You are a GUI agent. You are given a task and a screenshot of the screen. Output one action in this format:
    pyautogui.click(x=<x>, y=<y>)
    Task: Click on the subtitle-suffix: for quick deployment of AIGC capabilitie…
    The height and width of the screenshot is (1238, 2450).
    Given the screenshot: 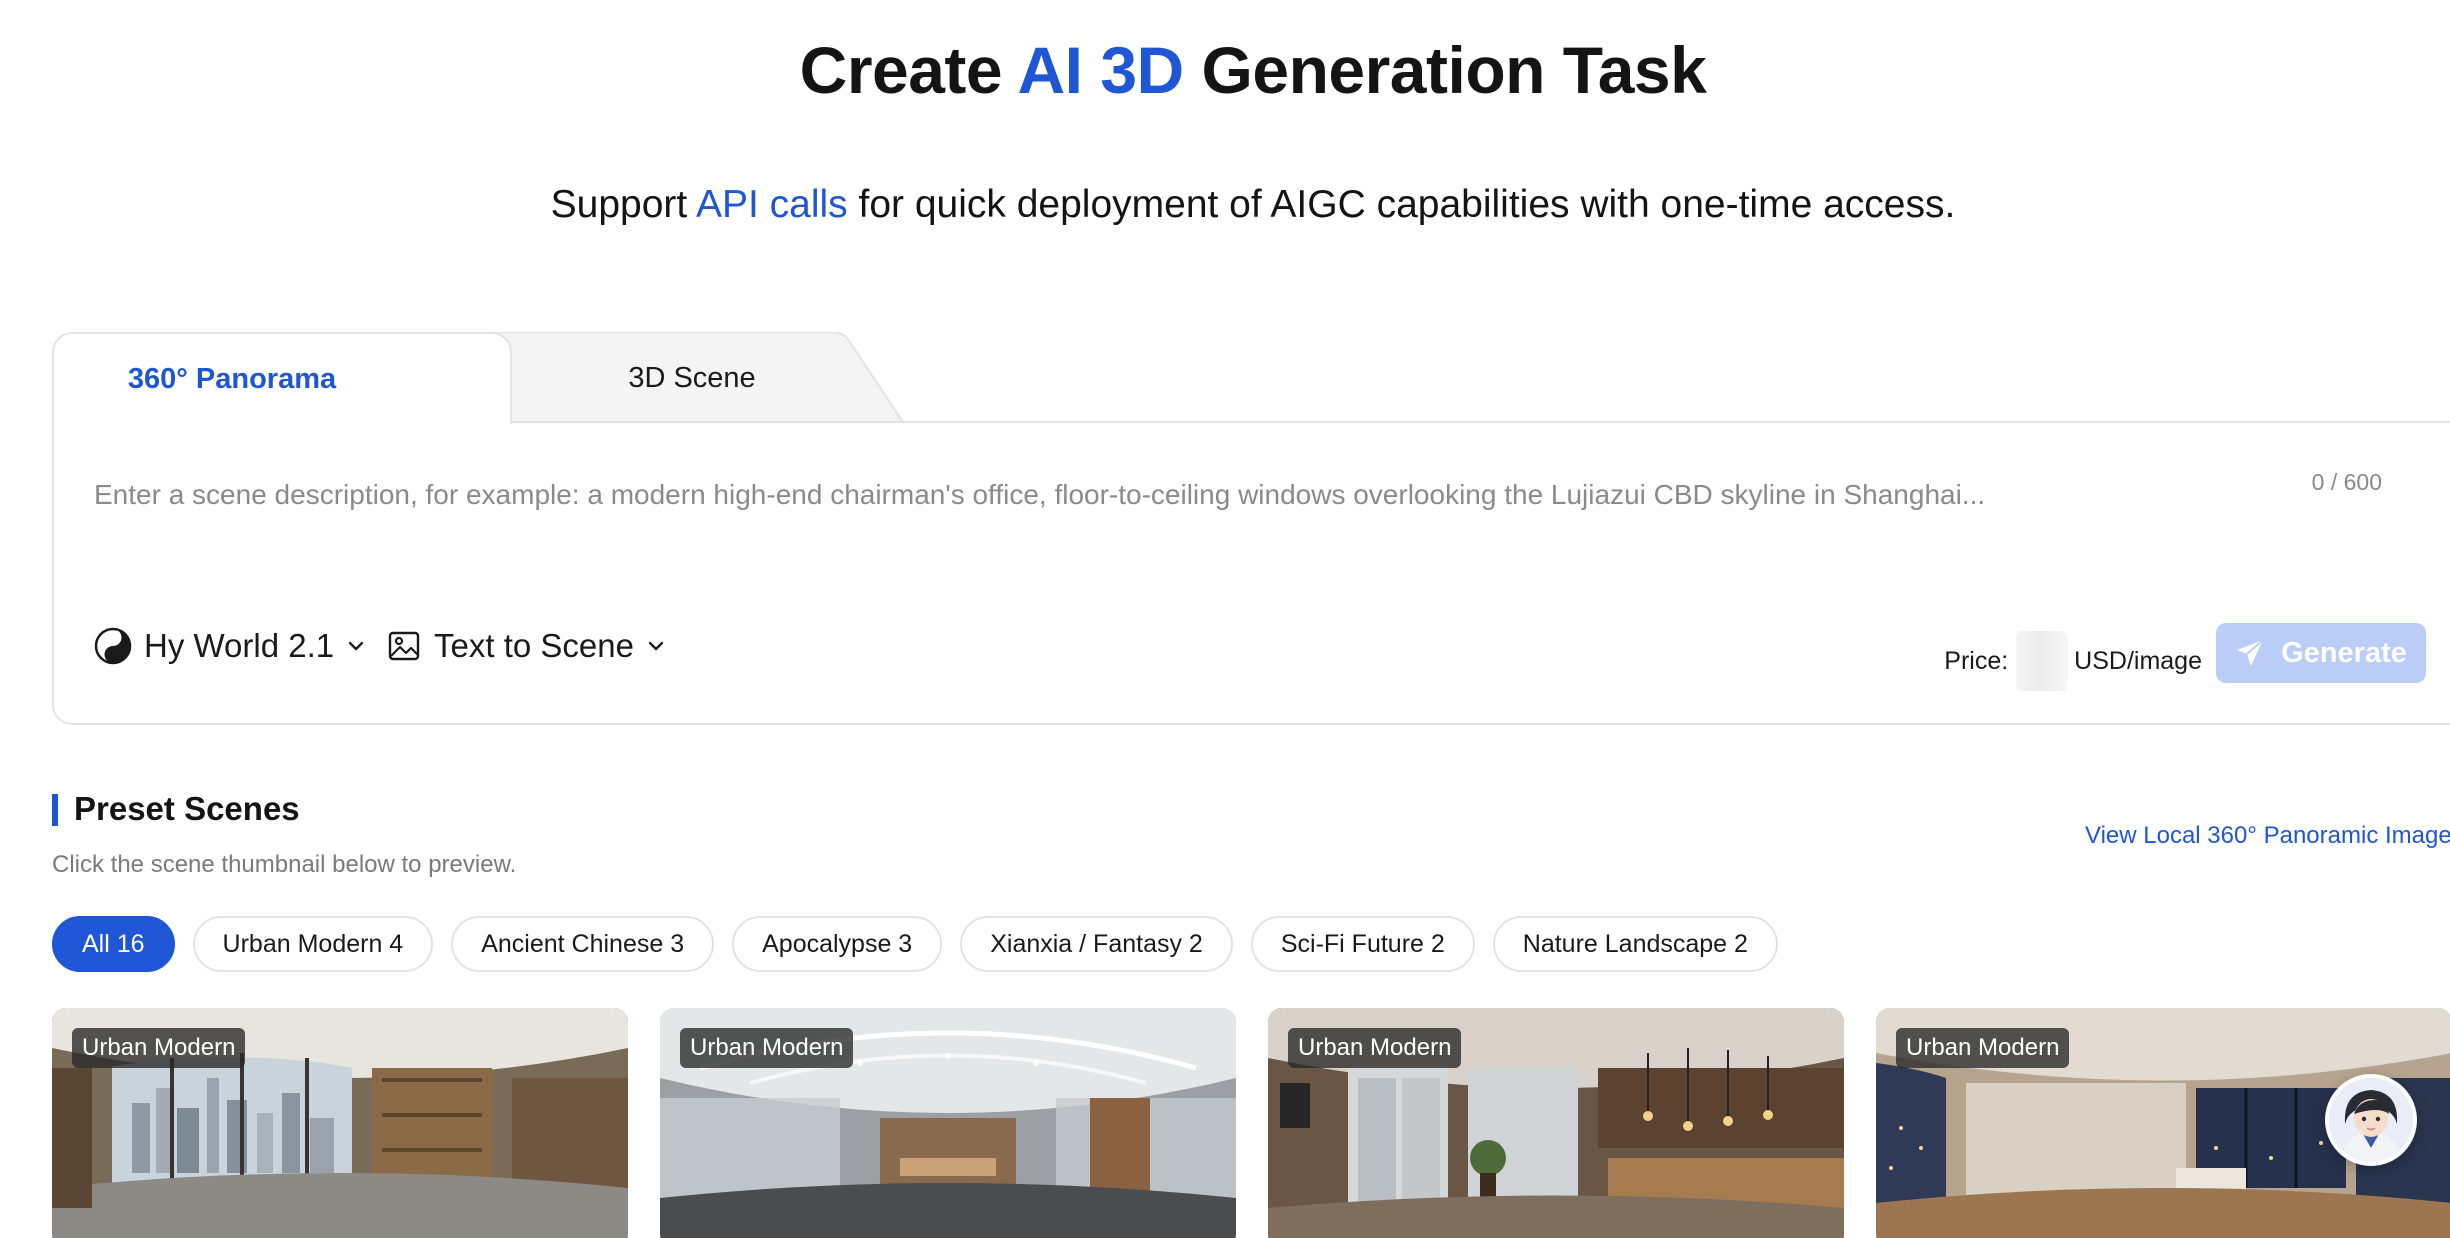 What is the action you would take?
    pyautogui.click(x=1401, y=204)
    